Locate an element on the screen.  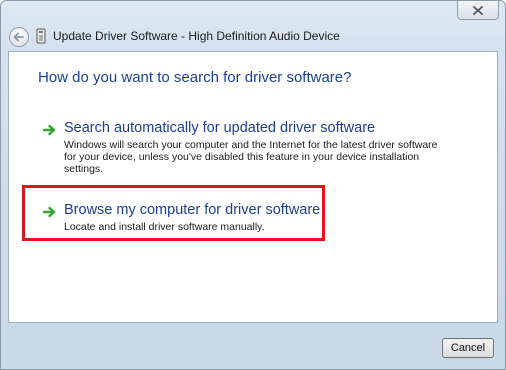
close-icon is located at coordinates (478, 10).